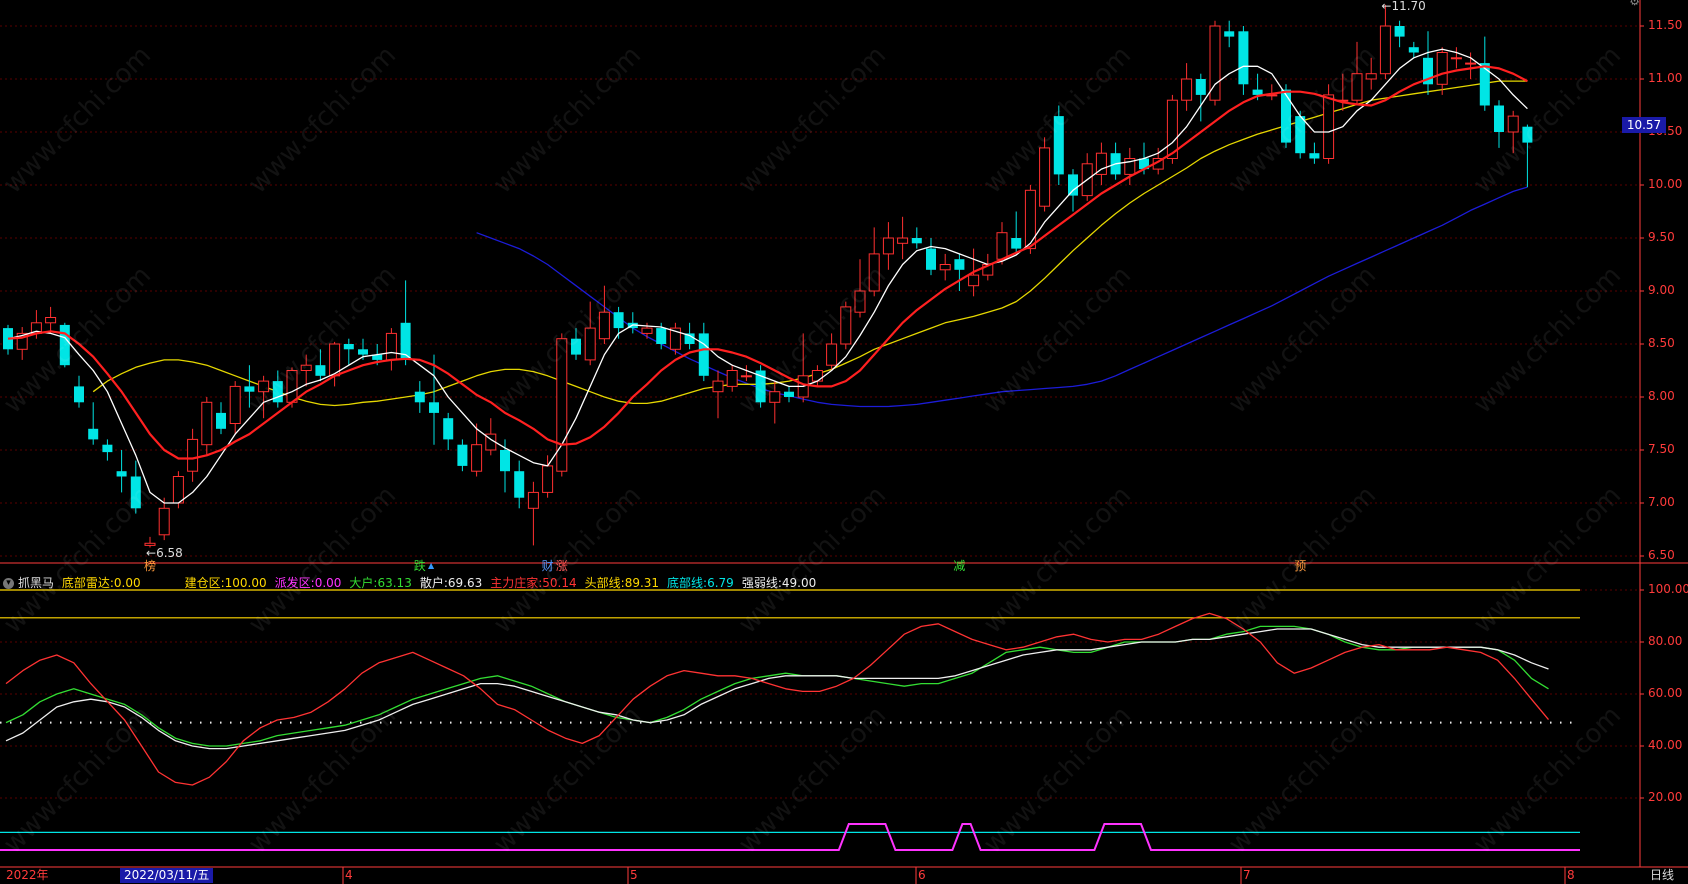 Image resolution: width=1688 pixels, height=884 pixels. I want to click on event-marker: 跌, so click(420, 566).